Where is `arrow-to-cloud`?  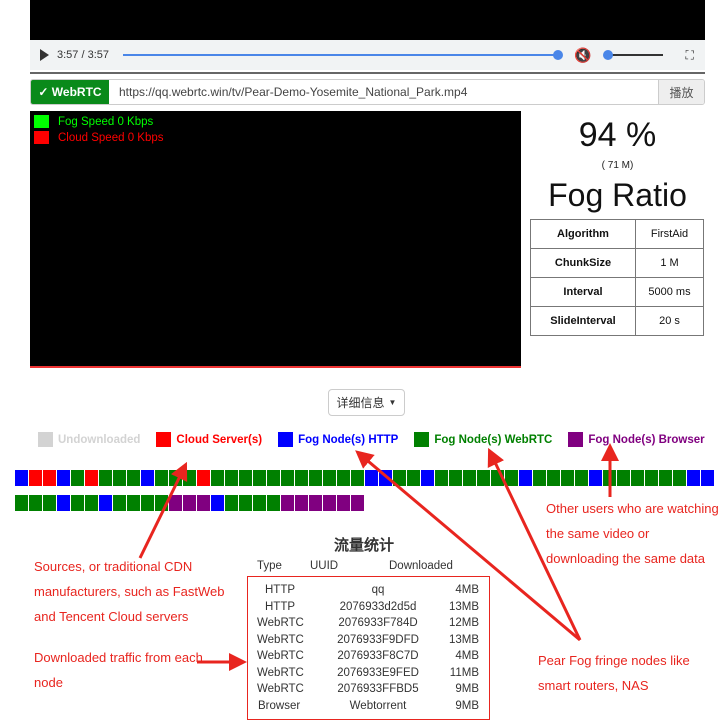
arrow-to-cloud is located at coordinates (163, 510).